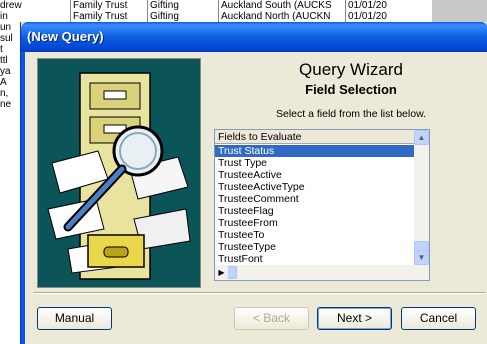 This screenshot has height=344, width=487. I want to click on bg-cell: Family Trust Family Trust, so click(109, 11).